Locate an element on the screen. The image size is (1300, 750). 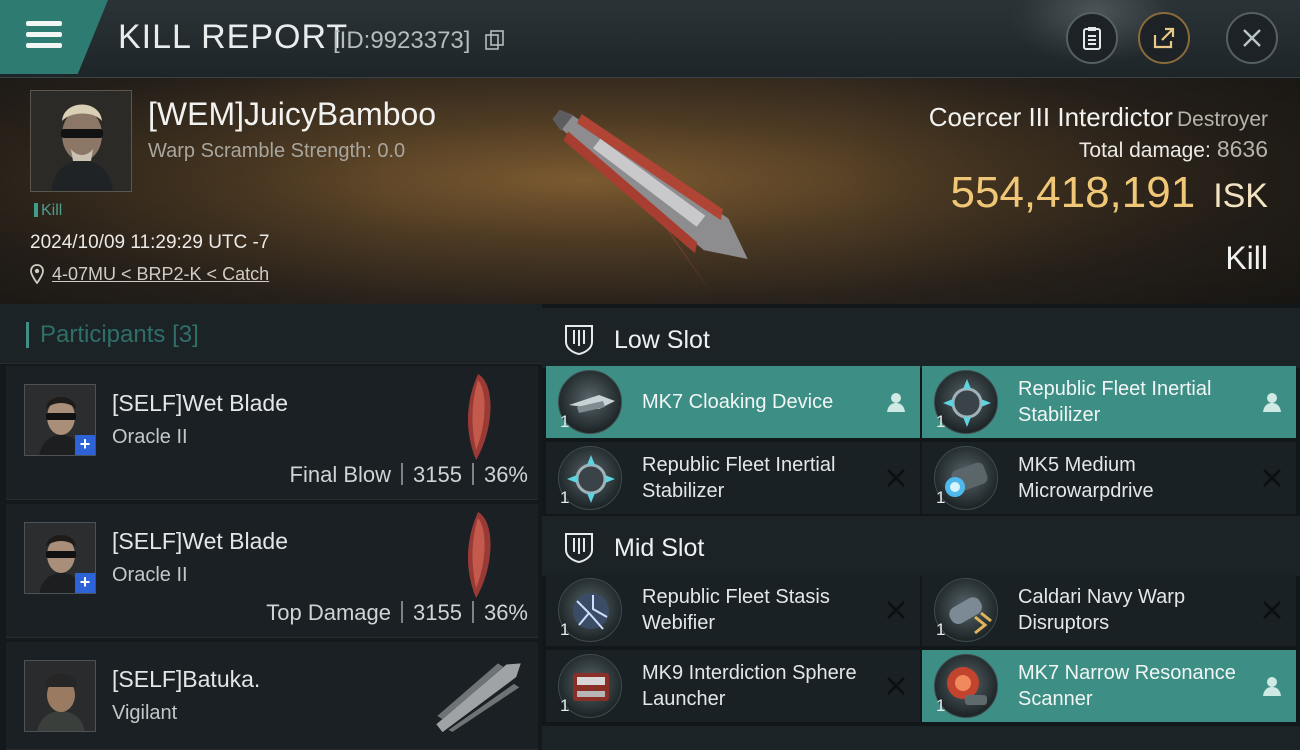
share-button is located at coordinates (1164, 38).